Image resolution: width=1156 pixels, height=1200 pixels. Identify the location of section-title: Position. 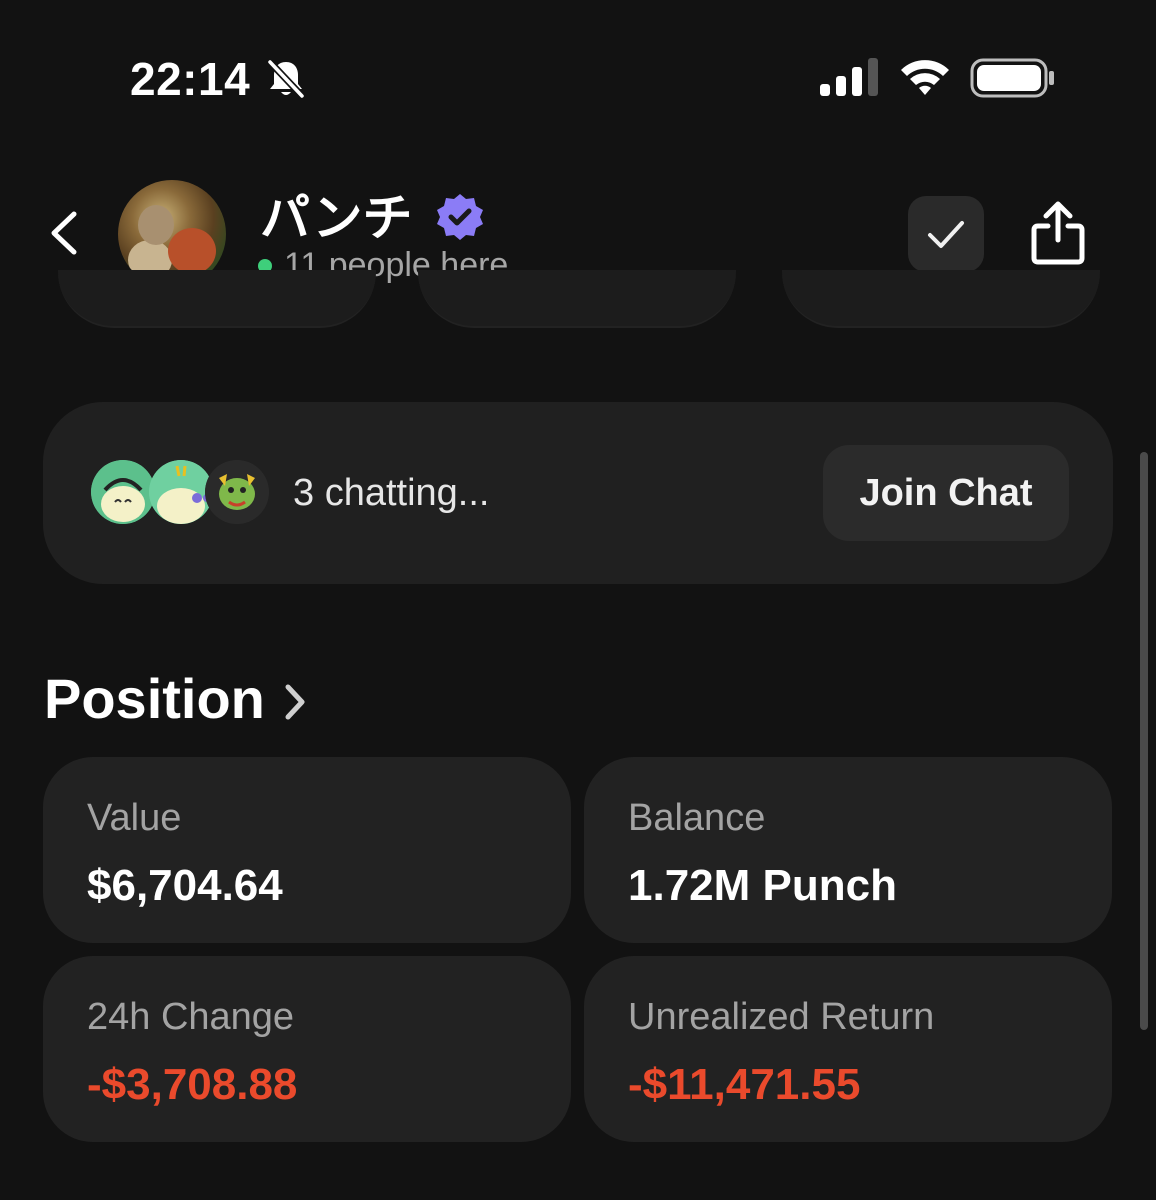
(154, 698).